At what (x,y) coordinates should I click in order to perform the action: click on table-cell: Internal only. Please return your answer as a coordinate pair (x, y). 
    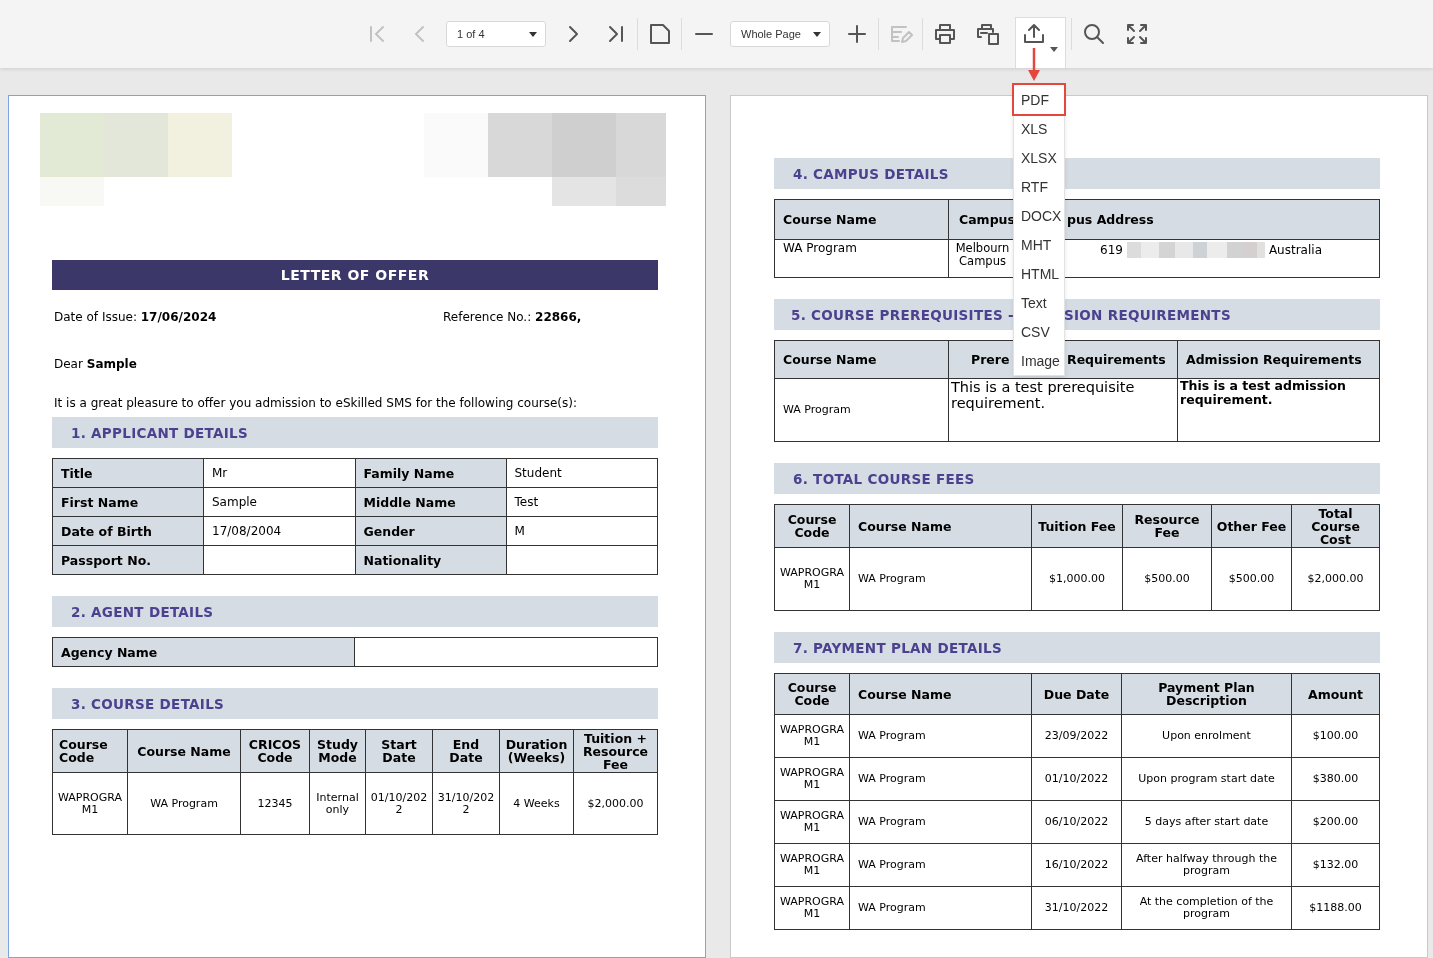
    Looking at the image, I should click on (337, 803).